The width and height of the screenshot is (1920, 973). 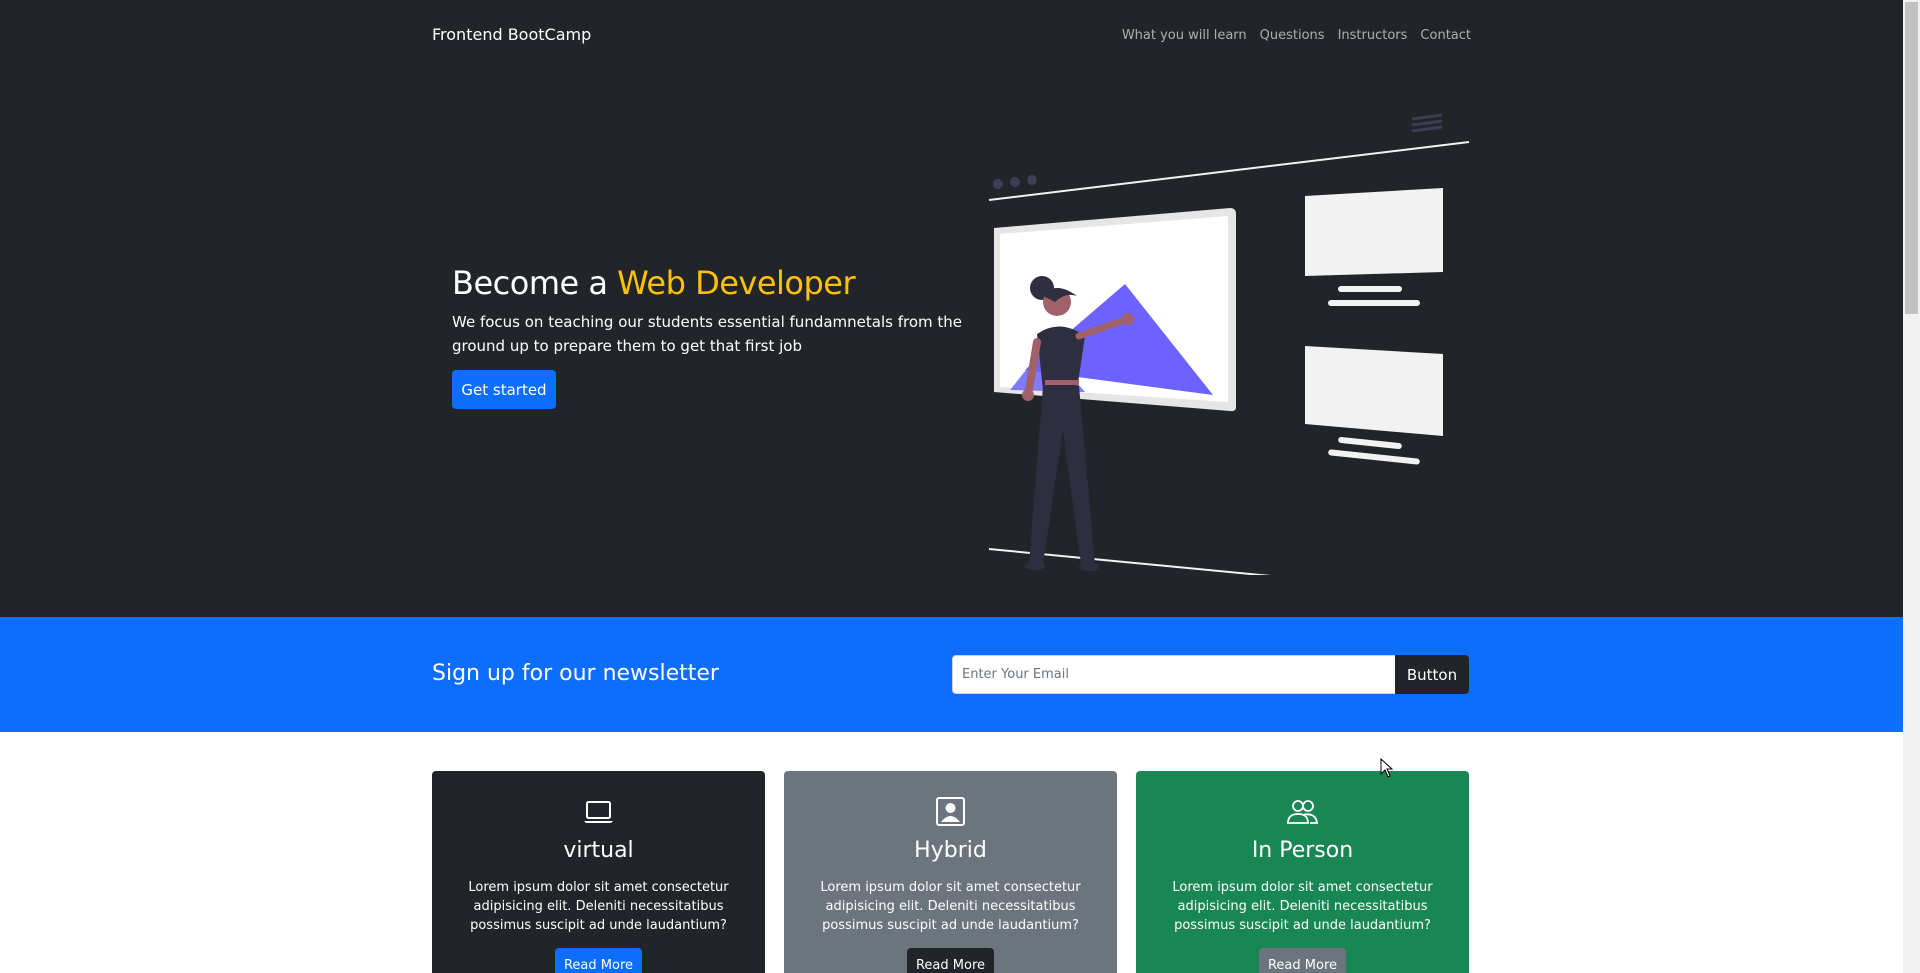 I want to click on newsletter-section: Sign up for our newsletter Button, so click(x=951, y=674).